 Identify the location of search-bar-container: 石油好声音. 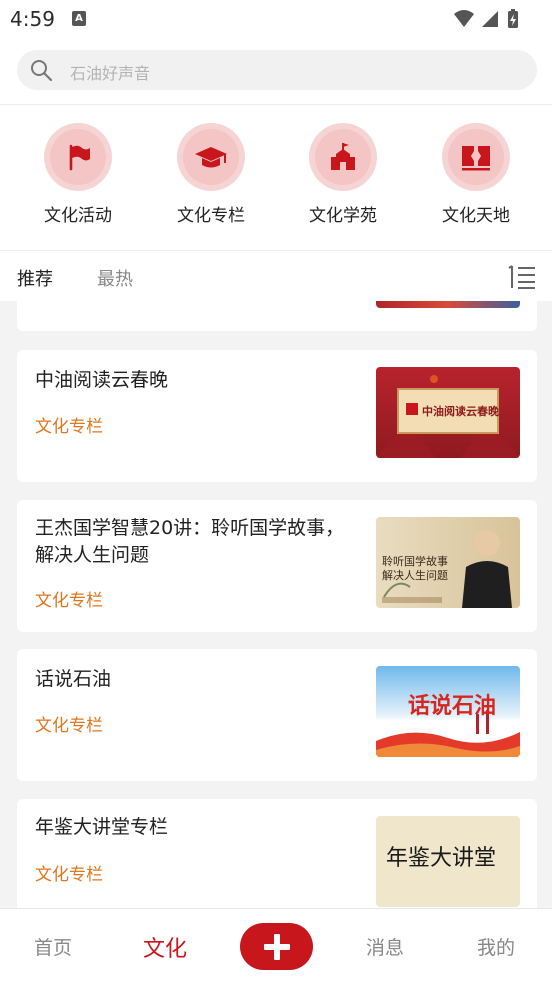
(276, 71).